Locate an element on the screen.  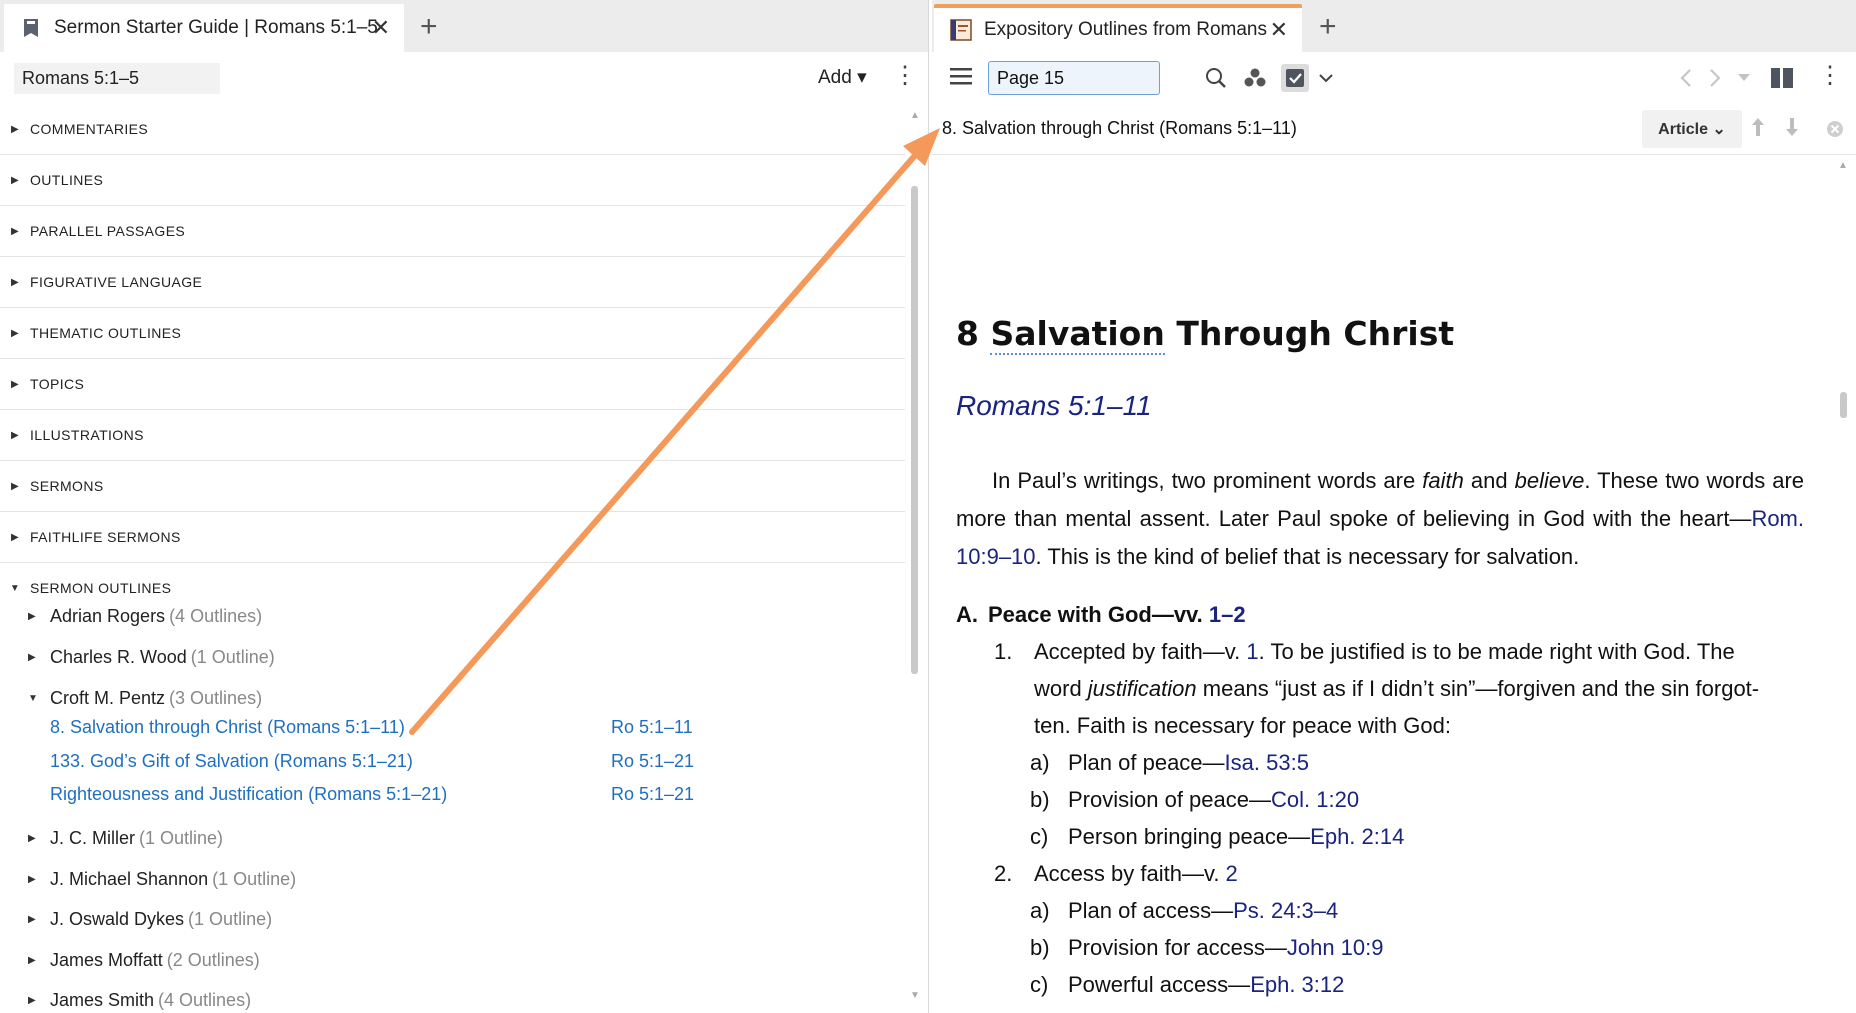
scroll-down-icon: ▼ is located at coordinates (915, 995).